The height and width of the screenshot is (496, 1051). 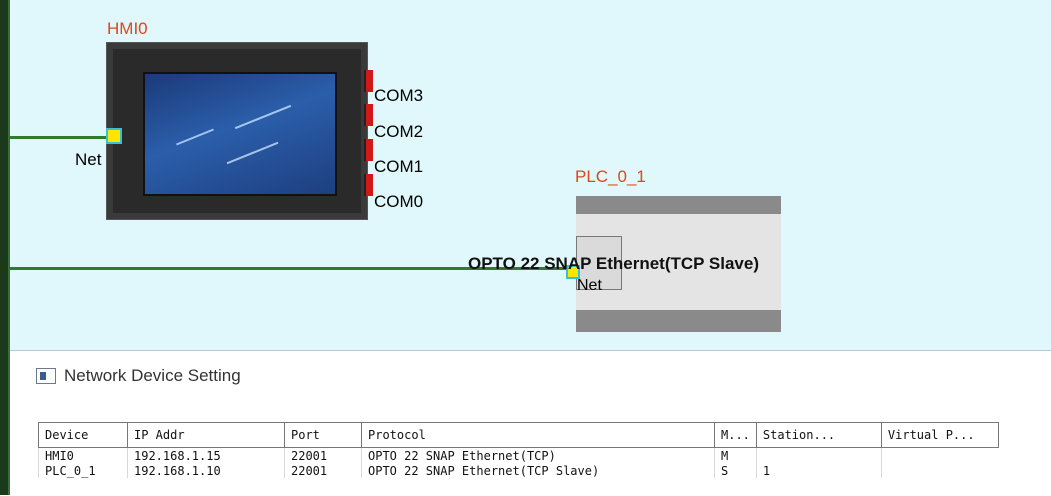 I want to click on hmi-screen-image, so click(x=240, y=134).